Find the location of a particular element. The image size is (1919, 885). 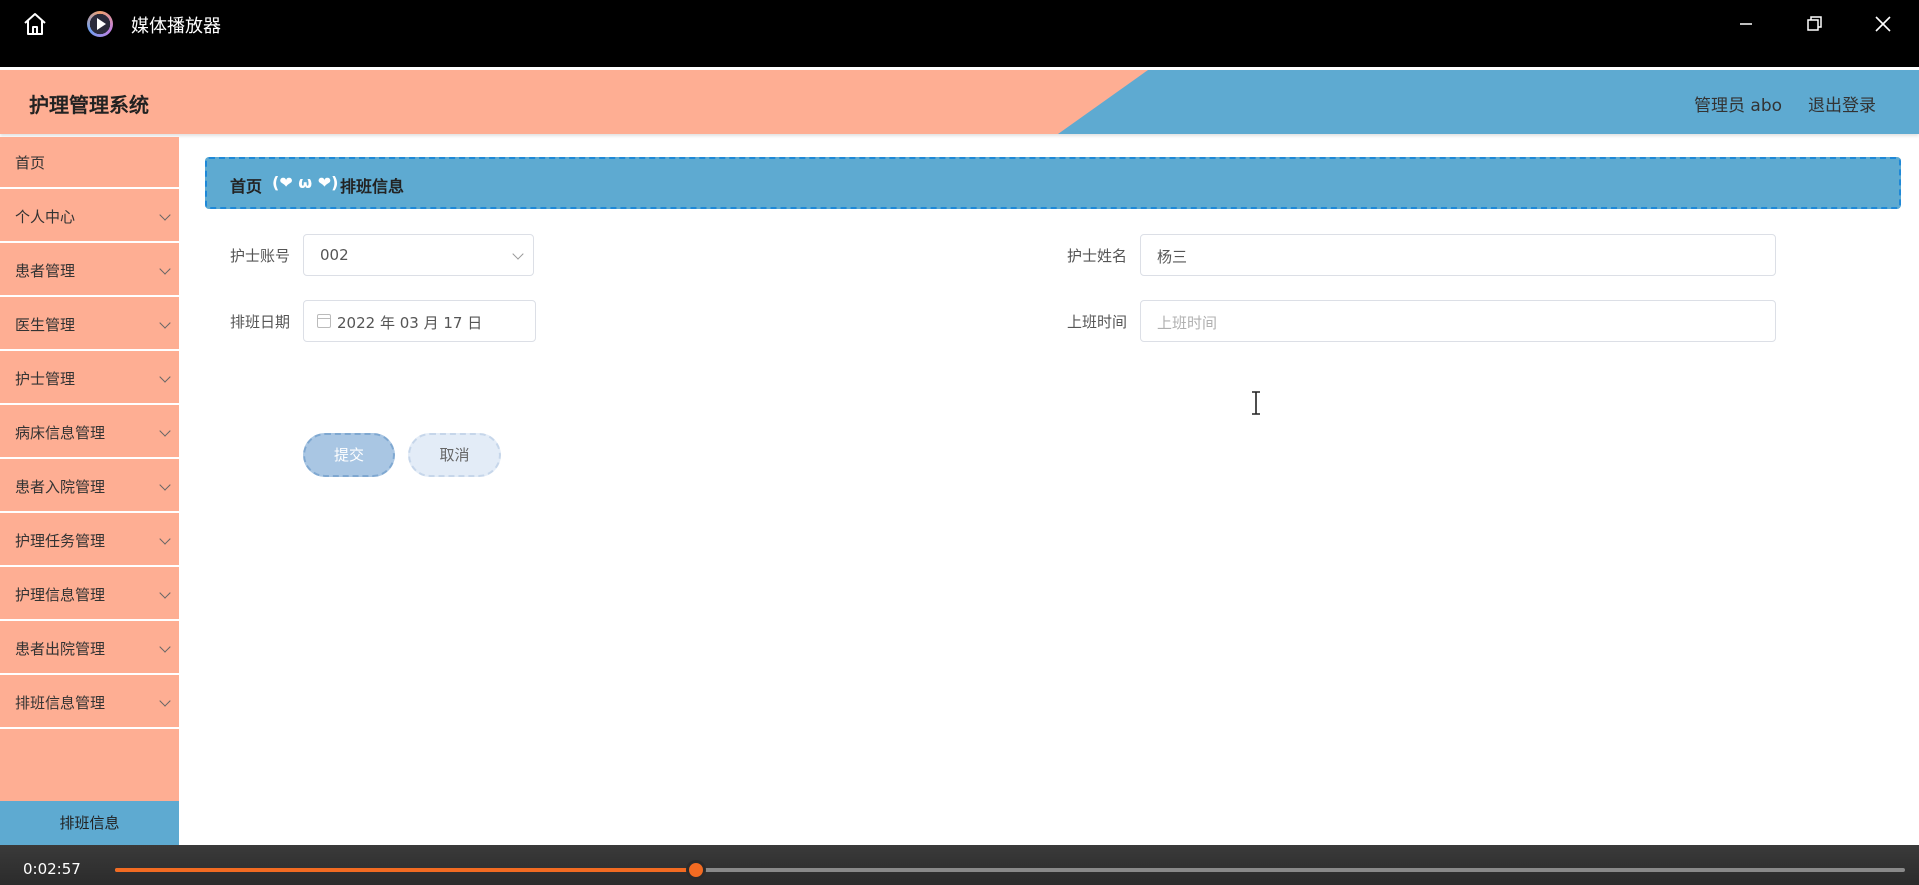

playback-bar: 0:02:57 is located at coordinates (959, 865).